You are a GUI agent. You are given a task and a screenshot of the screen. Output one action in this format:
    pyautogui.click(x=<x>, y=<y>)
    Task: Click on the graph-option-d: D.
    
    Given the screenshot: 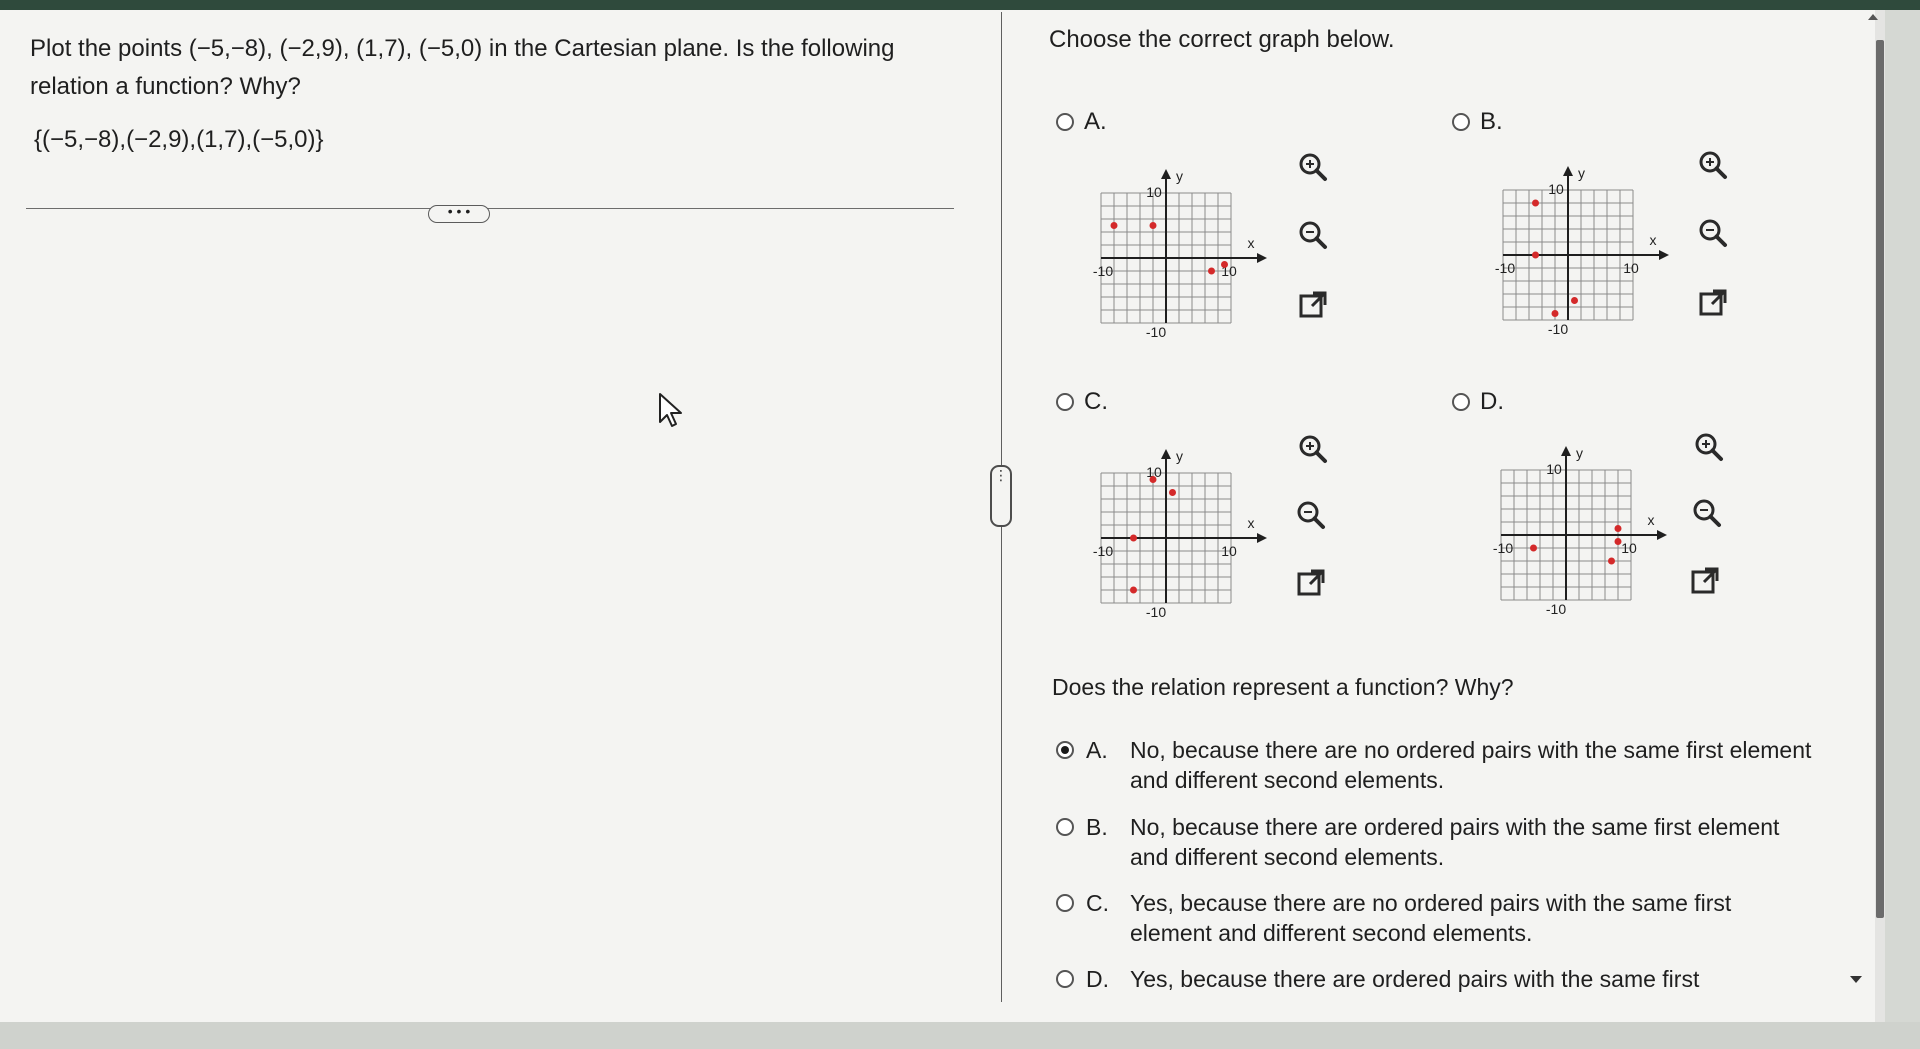 What is the action you would take?
    pyautogui.click(x=1478, y=402)
    